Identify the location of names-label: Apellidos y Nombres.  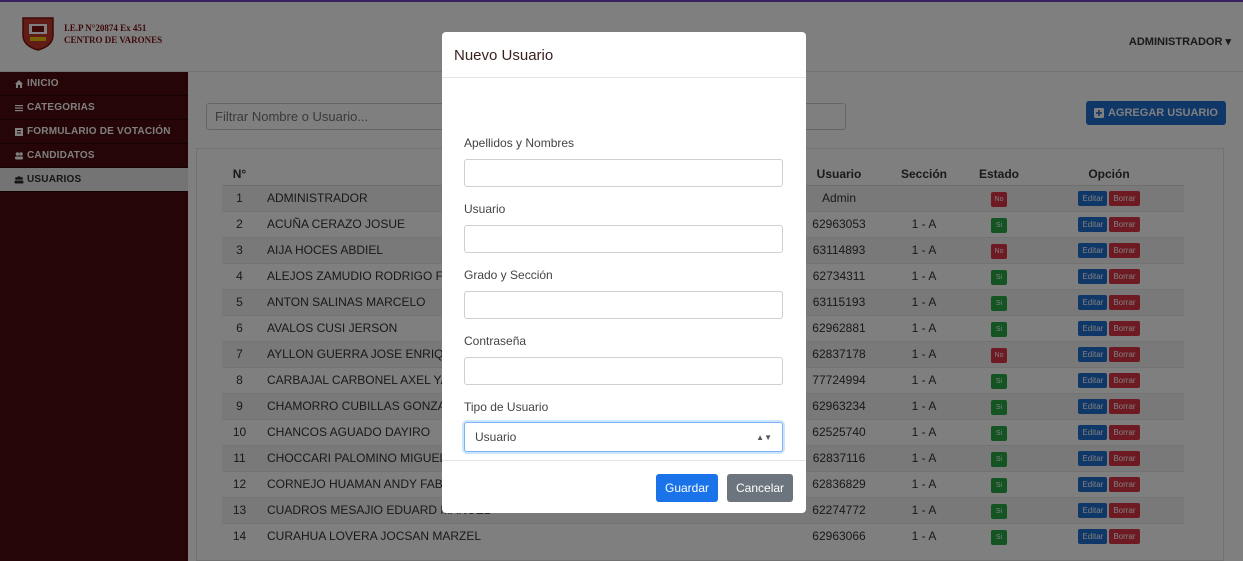
(519, 143).